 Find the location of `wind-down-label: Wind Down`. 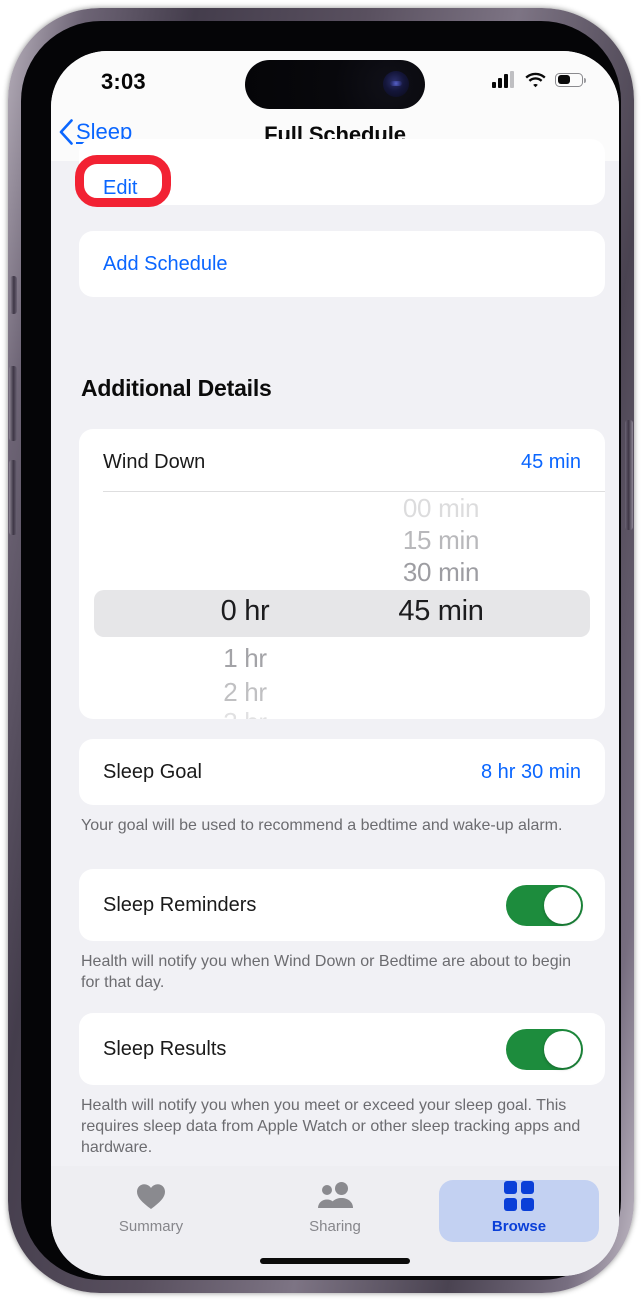

wind-down-label: Wind Down is located at coordinates (154, 462).